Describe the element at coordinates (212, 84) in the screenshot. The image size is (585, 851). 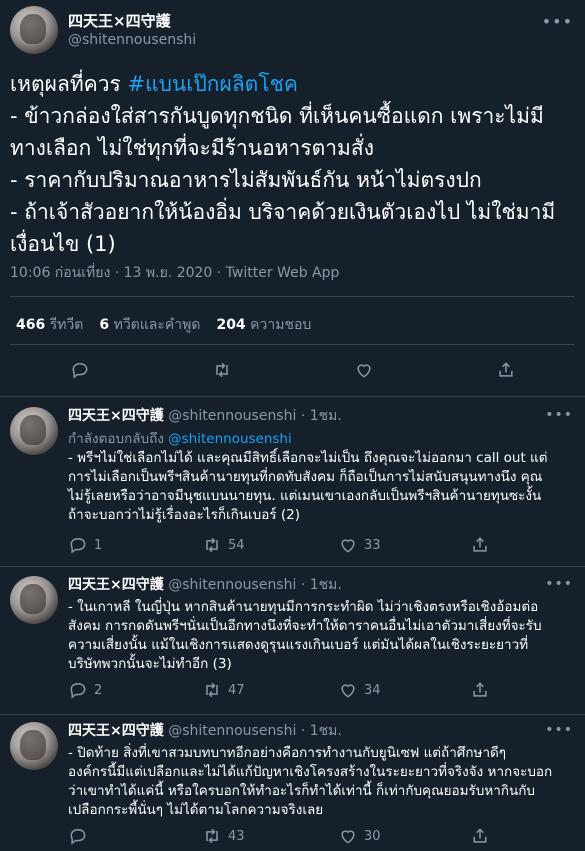
I see `hashtag-link: #แบนเป๊กผลิตโชค` at that location.